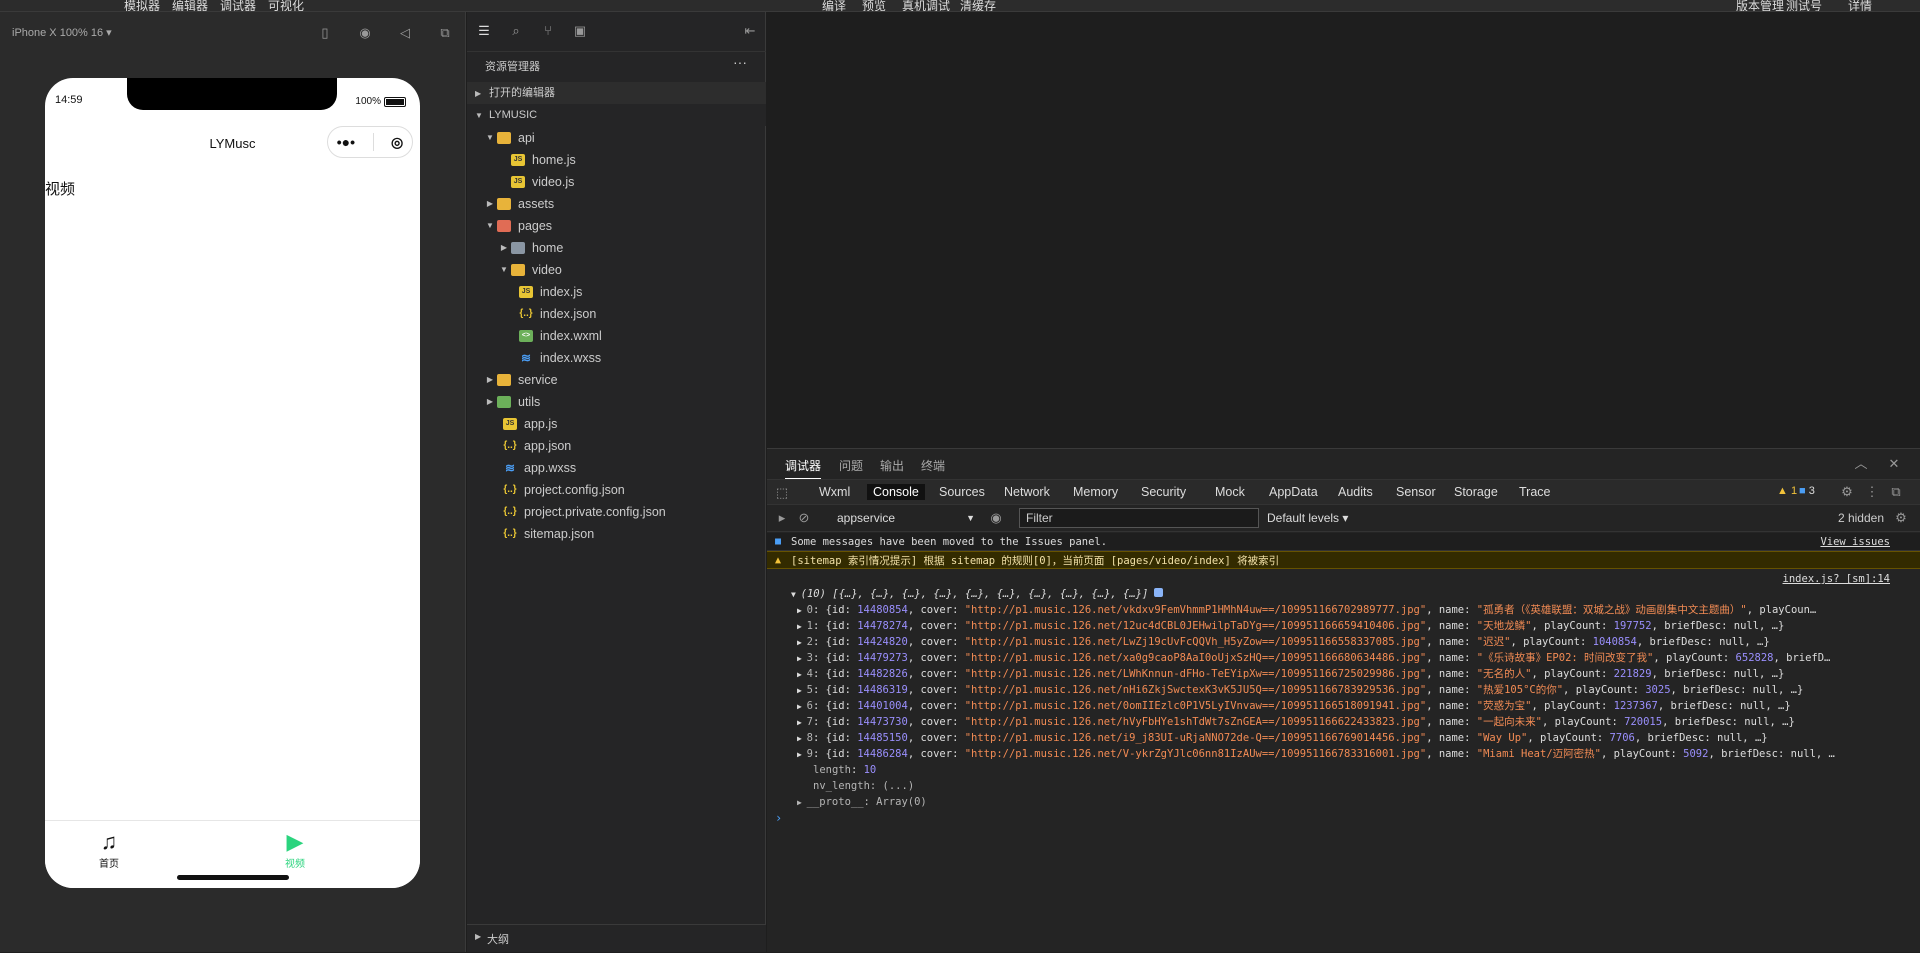  I want to click on preview-button: 预览, so click(874, 5).